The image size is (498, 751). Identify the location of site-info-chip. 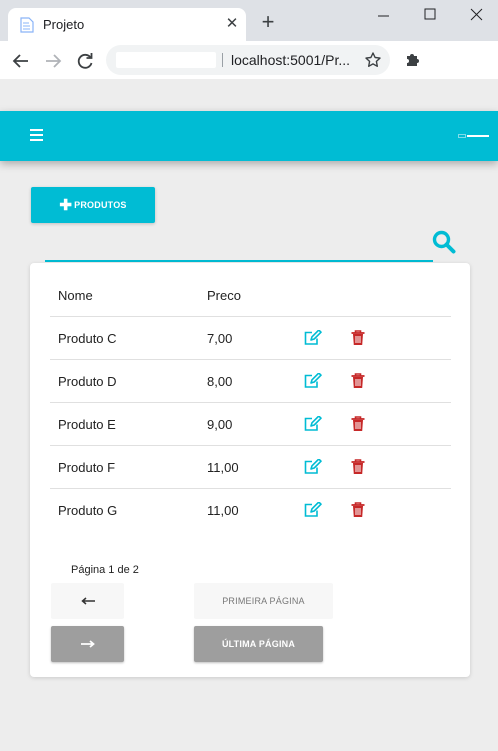
(166, 60).